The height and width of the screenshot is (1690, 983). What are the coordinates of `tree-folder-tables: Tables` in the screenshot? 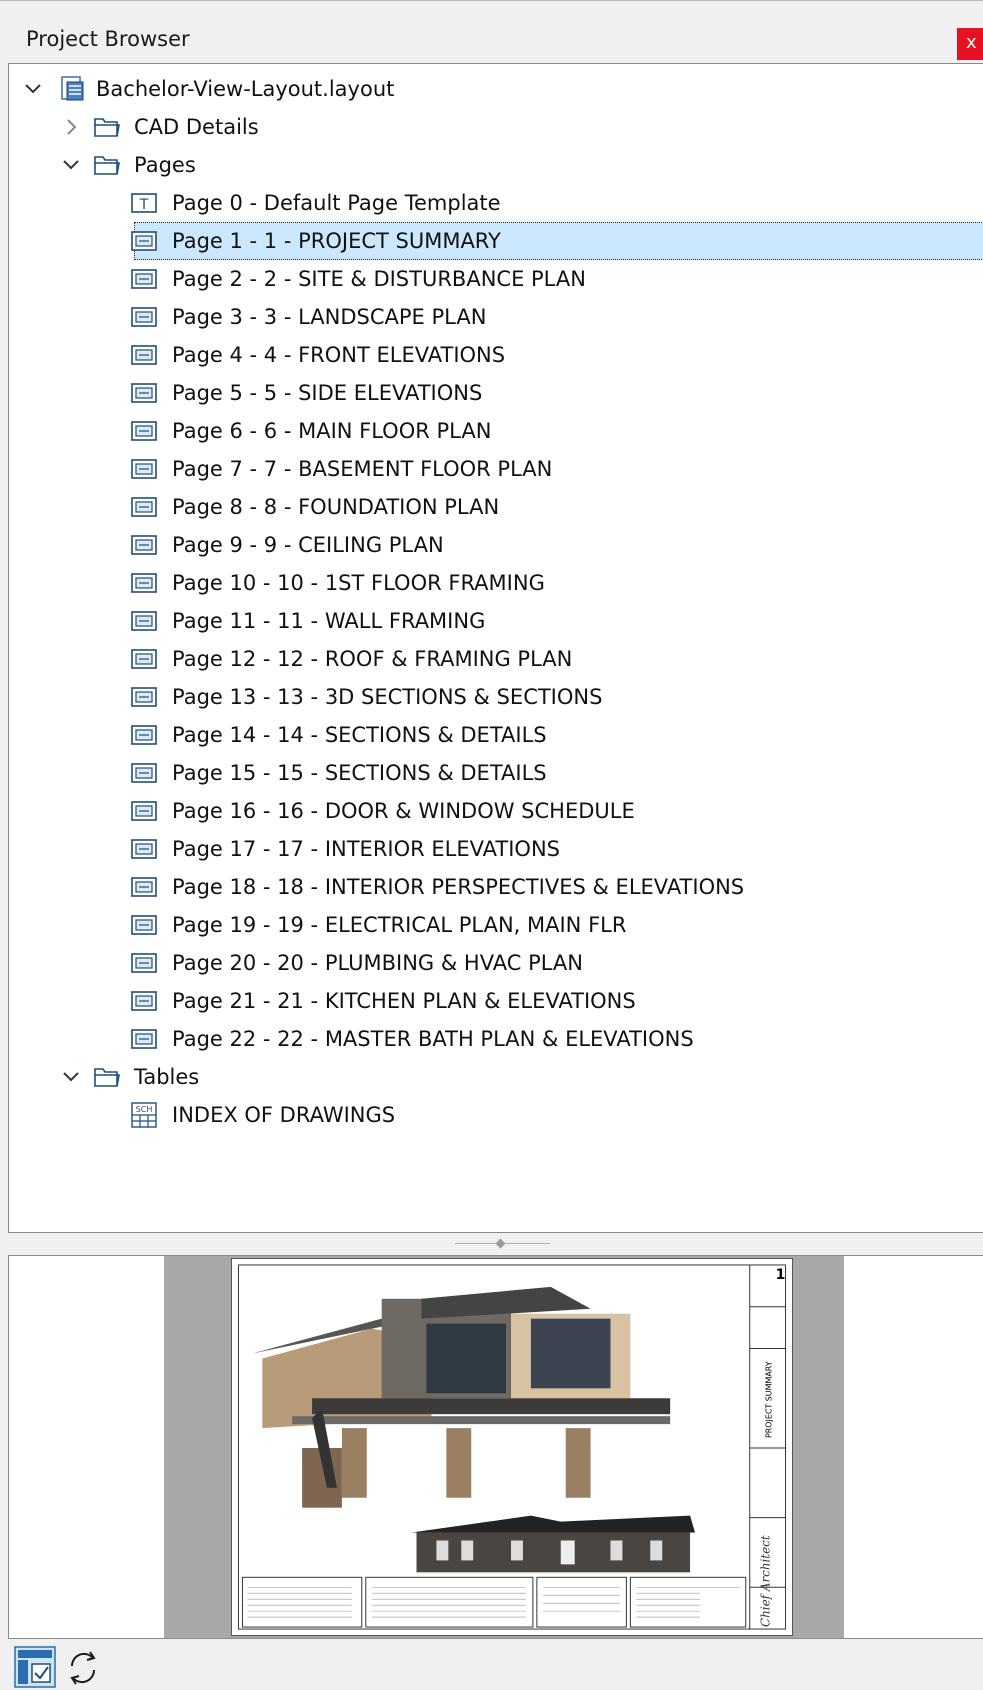 It's located at (496, 1078).